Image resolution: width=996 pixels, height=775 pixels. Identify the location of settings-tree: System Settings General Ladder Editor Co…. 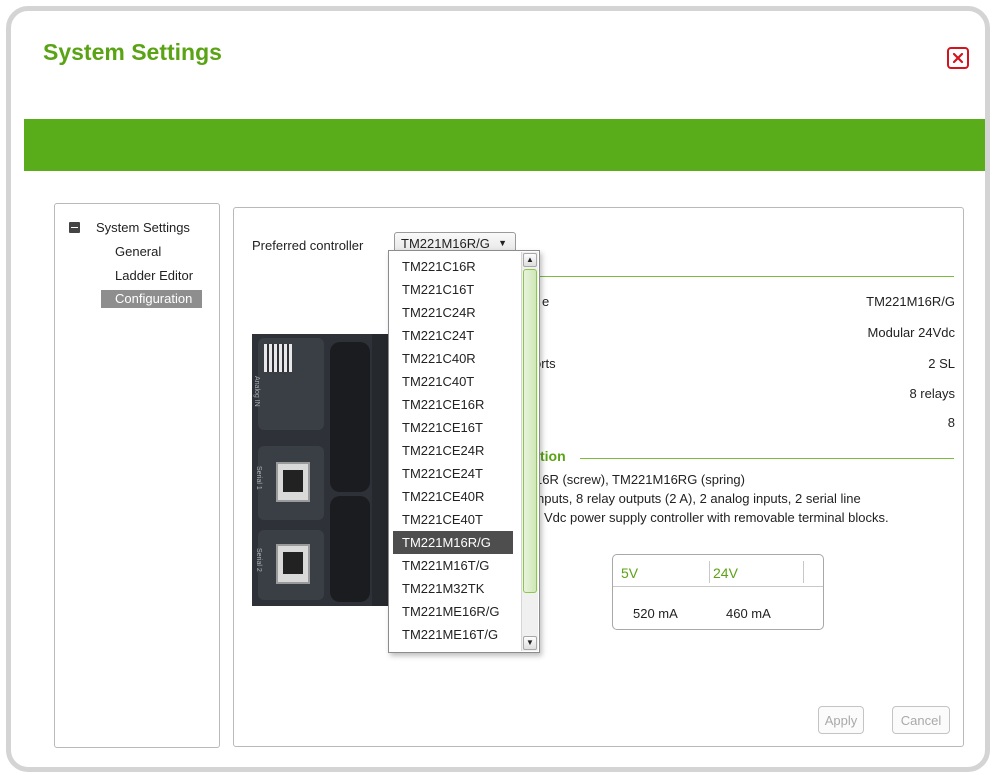
(137, 475).